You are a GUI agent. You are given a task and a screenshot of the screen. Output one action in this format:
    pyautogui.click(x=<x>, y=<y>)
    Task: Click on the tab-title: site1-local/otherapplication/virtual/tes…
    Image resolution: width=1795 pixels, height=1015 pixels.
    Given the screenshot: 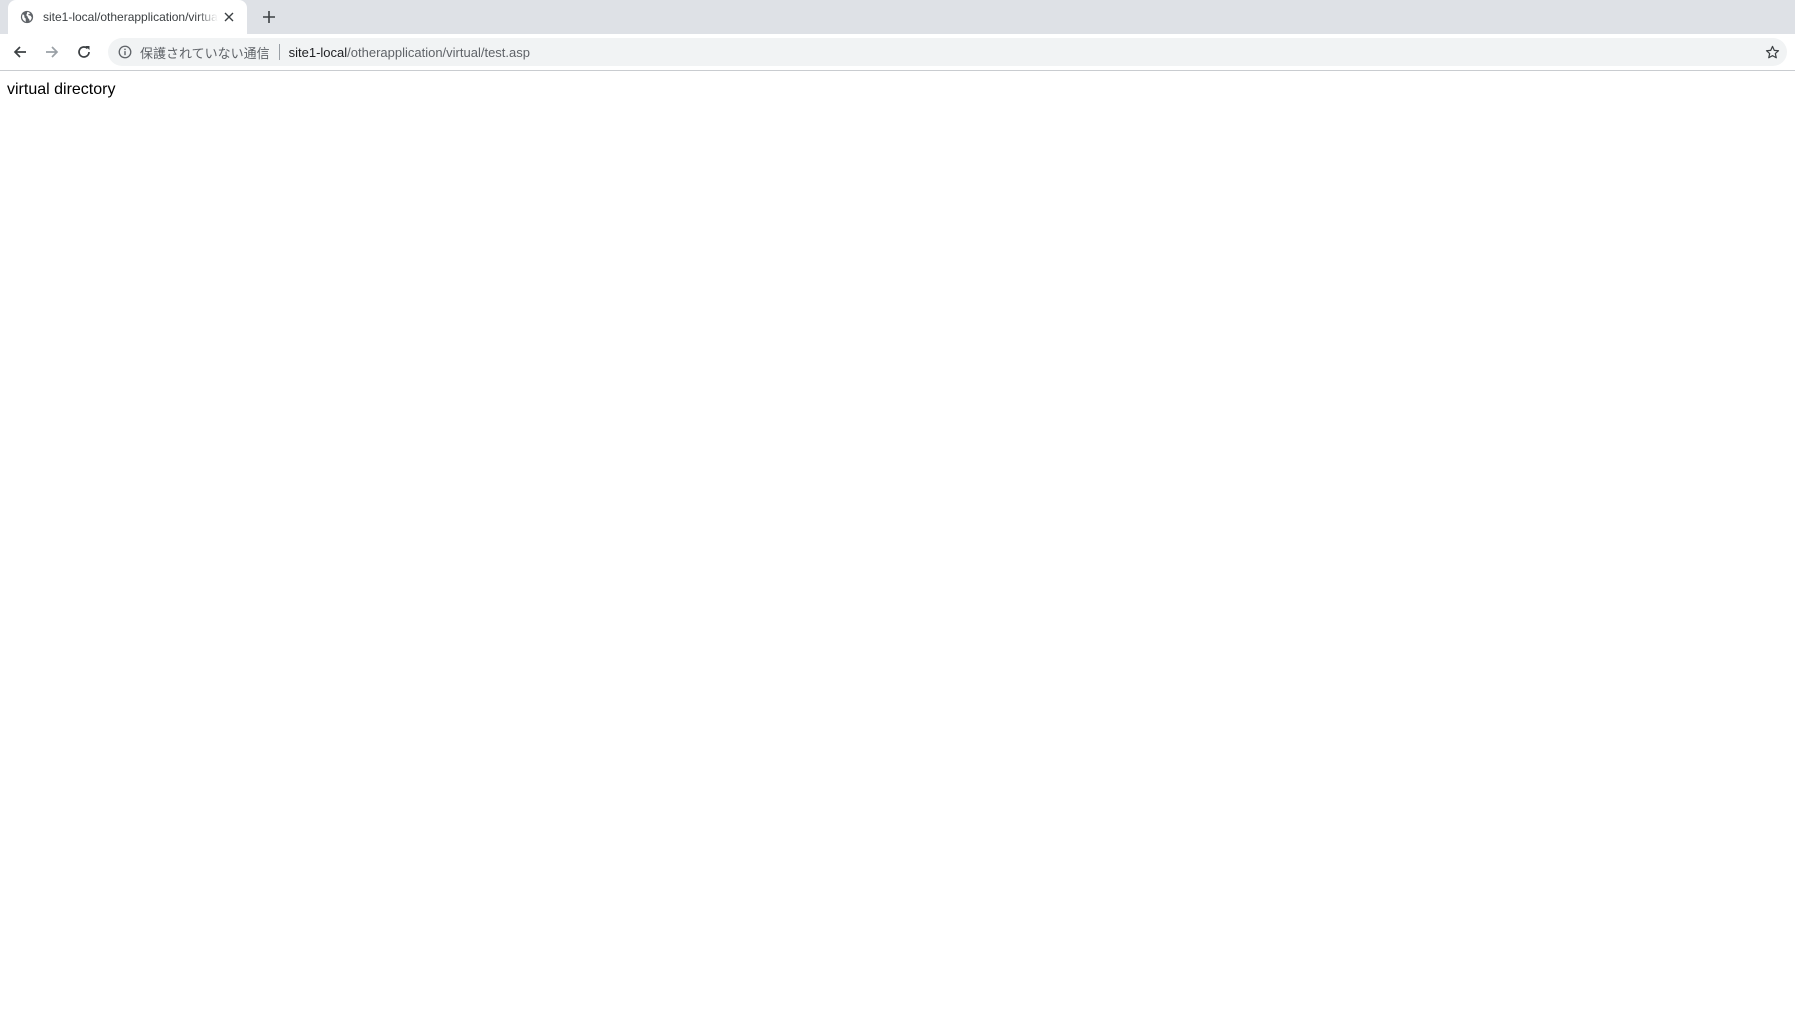 What is the action you would take?
    pyautogui.click(x=130, y=17)
    